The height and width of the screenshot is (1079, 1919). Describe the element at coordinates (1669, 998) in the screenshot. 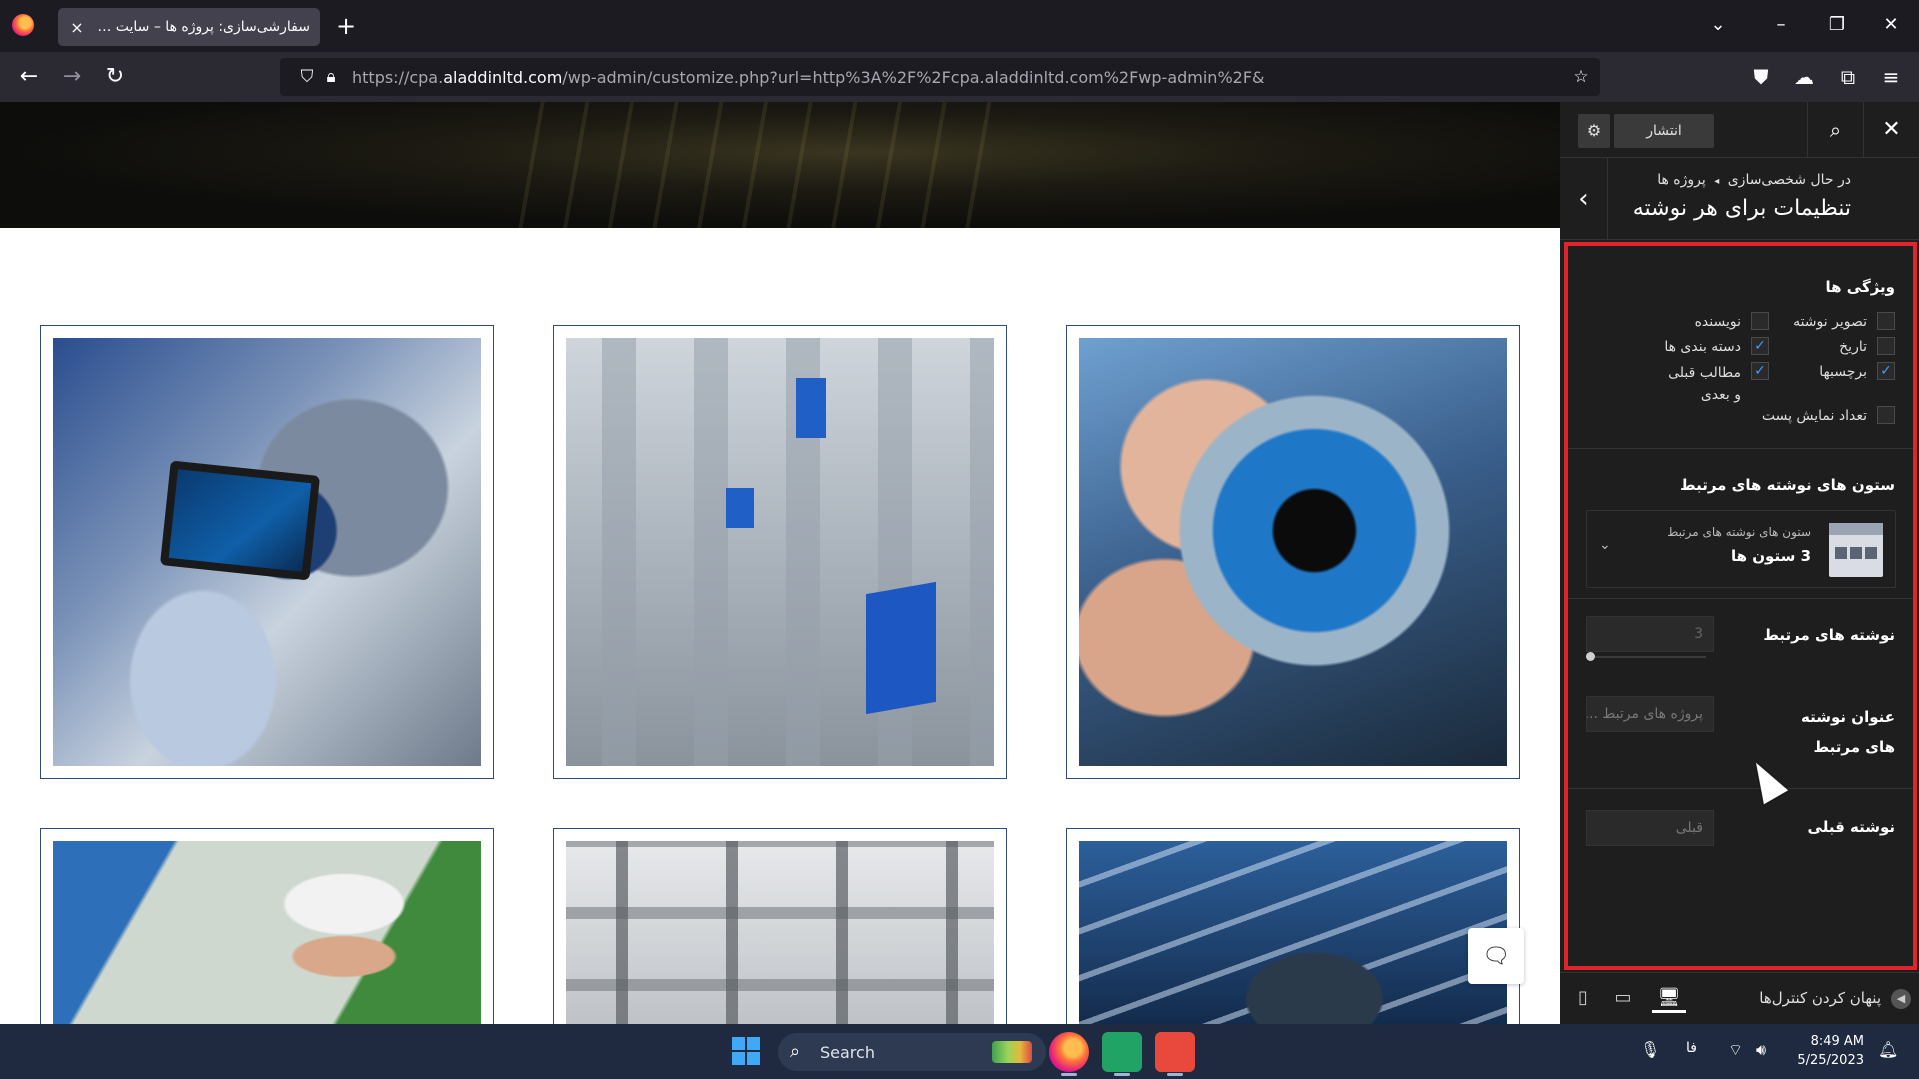

I see `desktop-preview-icon: 🖥︎` at that location.